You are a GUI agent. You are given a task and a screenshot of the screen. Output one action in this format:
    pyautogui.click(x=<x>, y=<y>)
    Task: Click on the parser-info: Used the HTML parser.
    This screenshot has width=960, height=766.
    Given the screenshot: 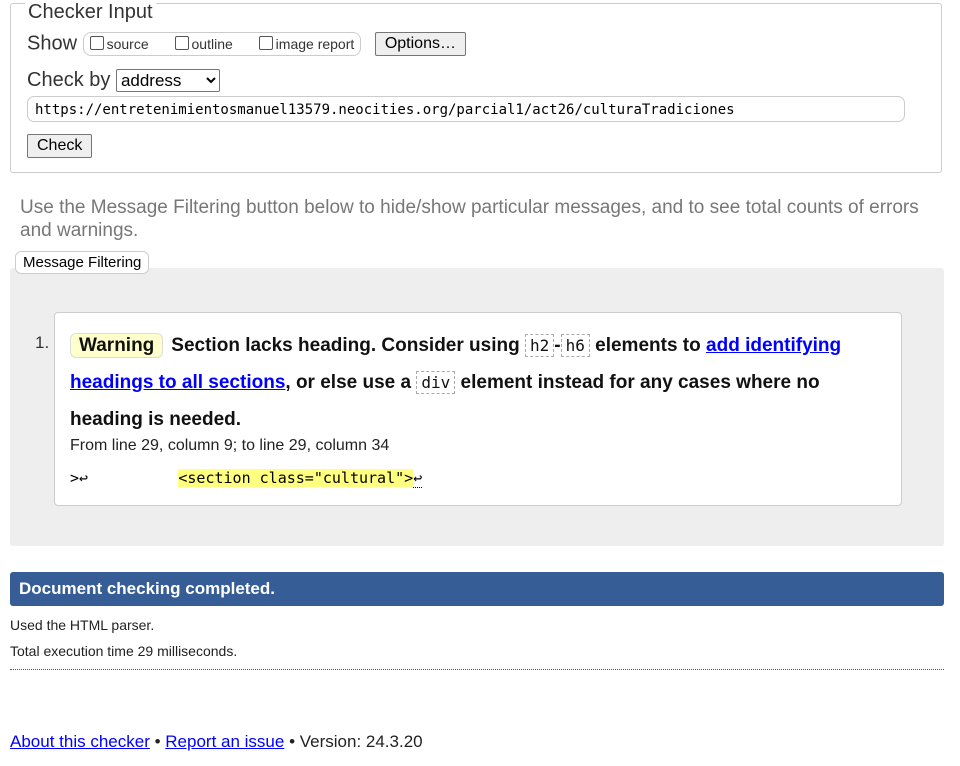 What is the action you would take?
    pyautogui.click(x=82, y=625)
    